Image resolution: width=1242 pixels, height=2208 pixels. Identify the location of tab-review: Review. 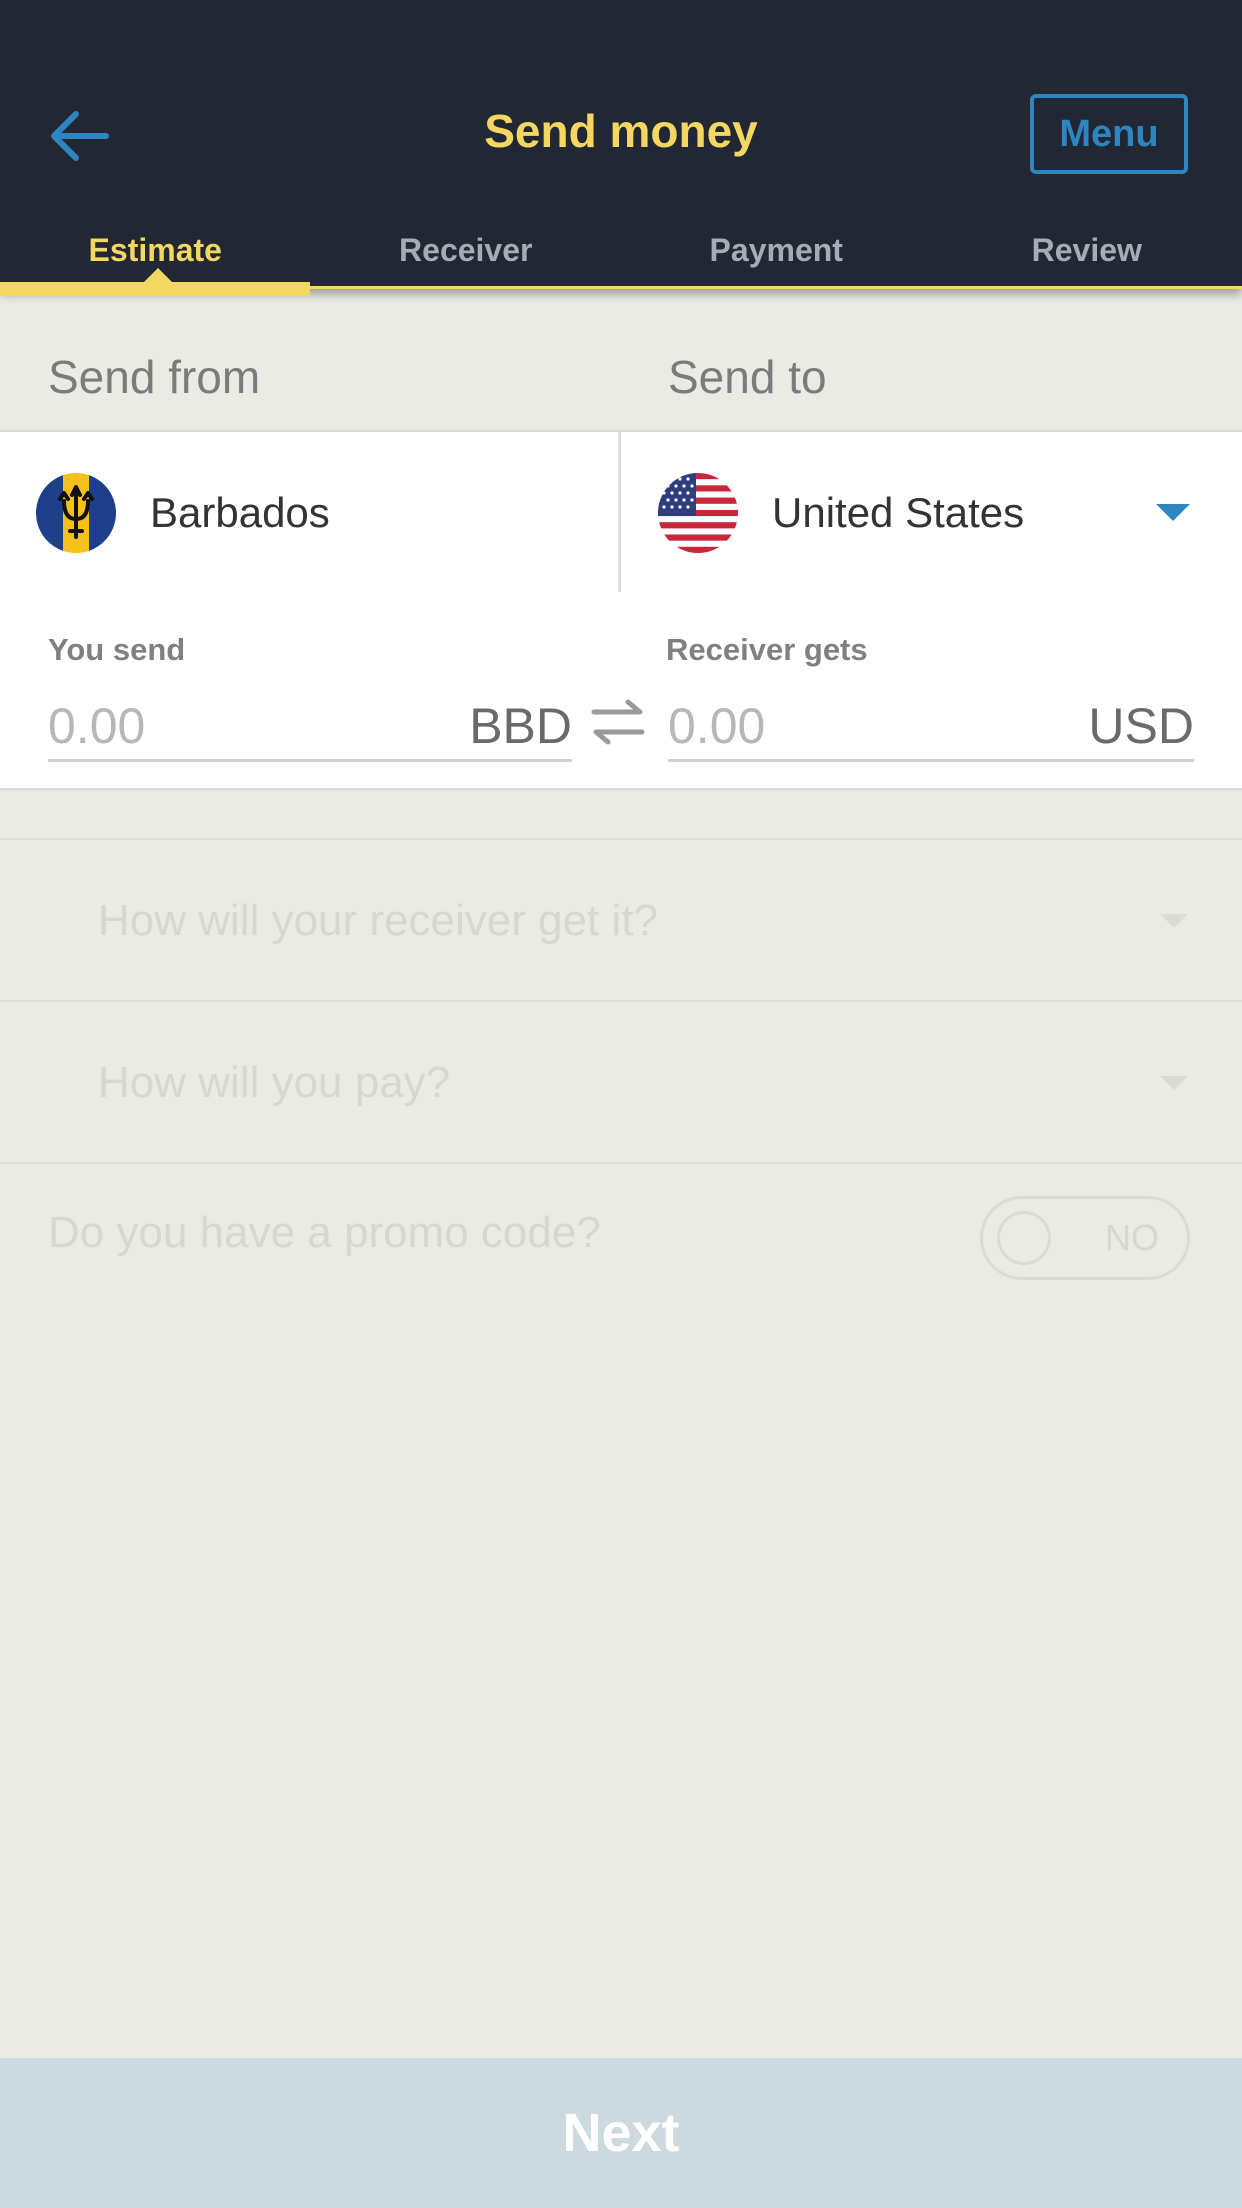
(1087, 254).